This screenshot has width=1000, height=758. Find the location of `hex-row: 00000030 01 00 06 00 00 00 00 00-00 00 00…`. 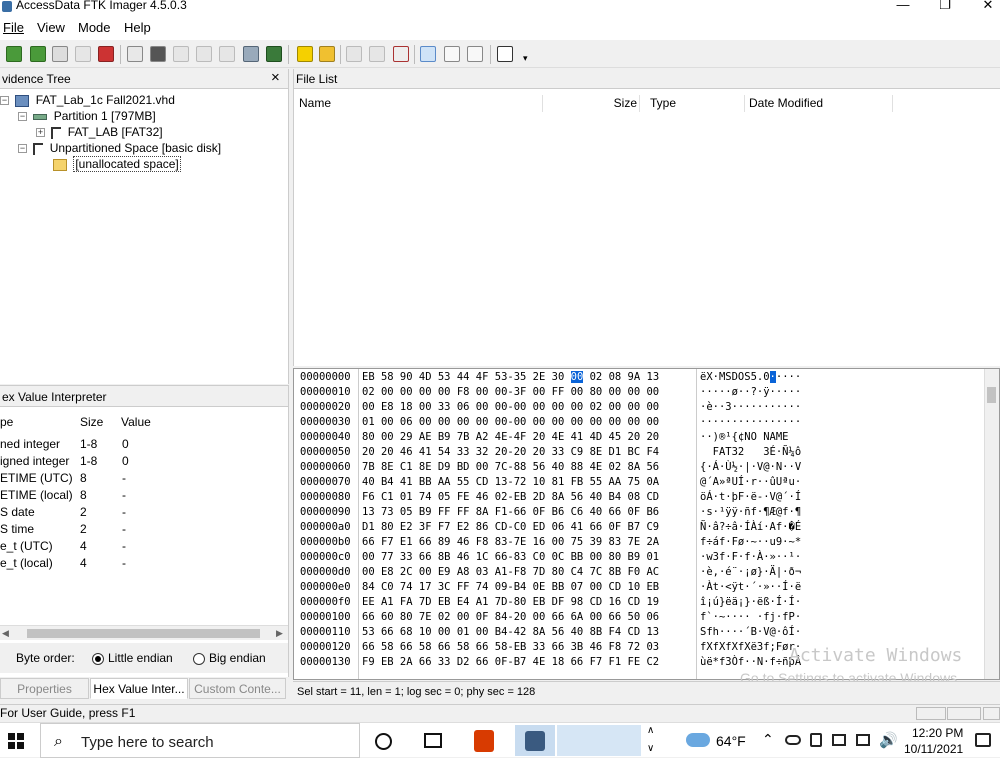

hex-row: 00000030 01 00 06 00 00 00 00 00-00 00 00… is located at coordinates (550, 422).